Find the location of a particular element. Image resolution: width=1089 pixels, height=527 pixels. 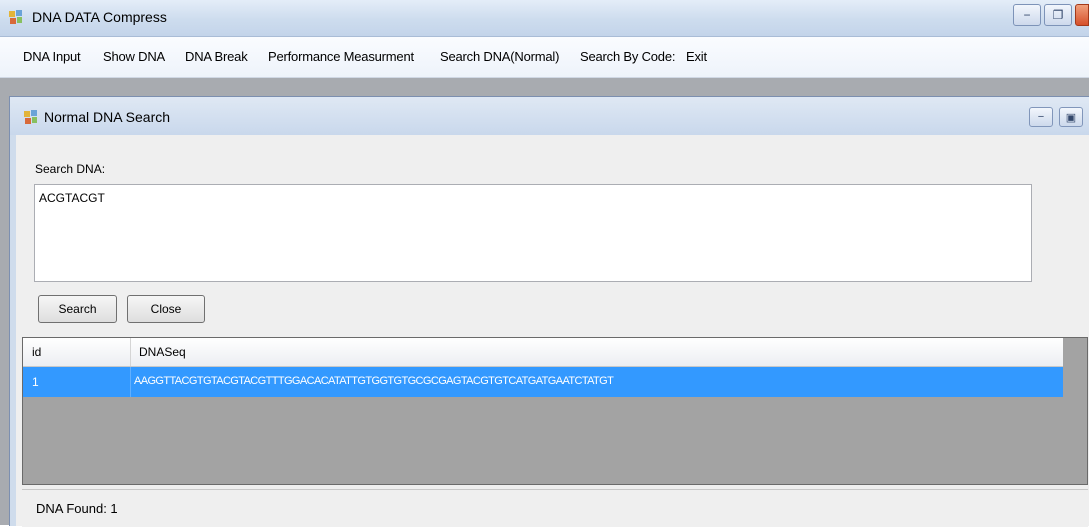

child-restore-button: ▣ is located at coordinates (1071, 117).